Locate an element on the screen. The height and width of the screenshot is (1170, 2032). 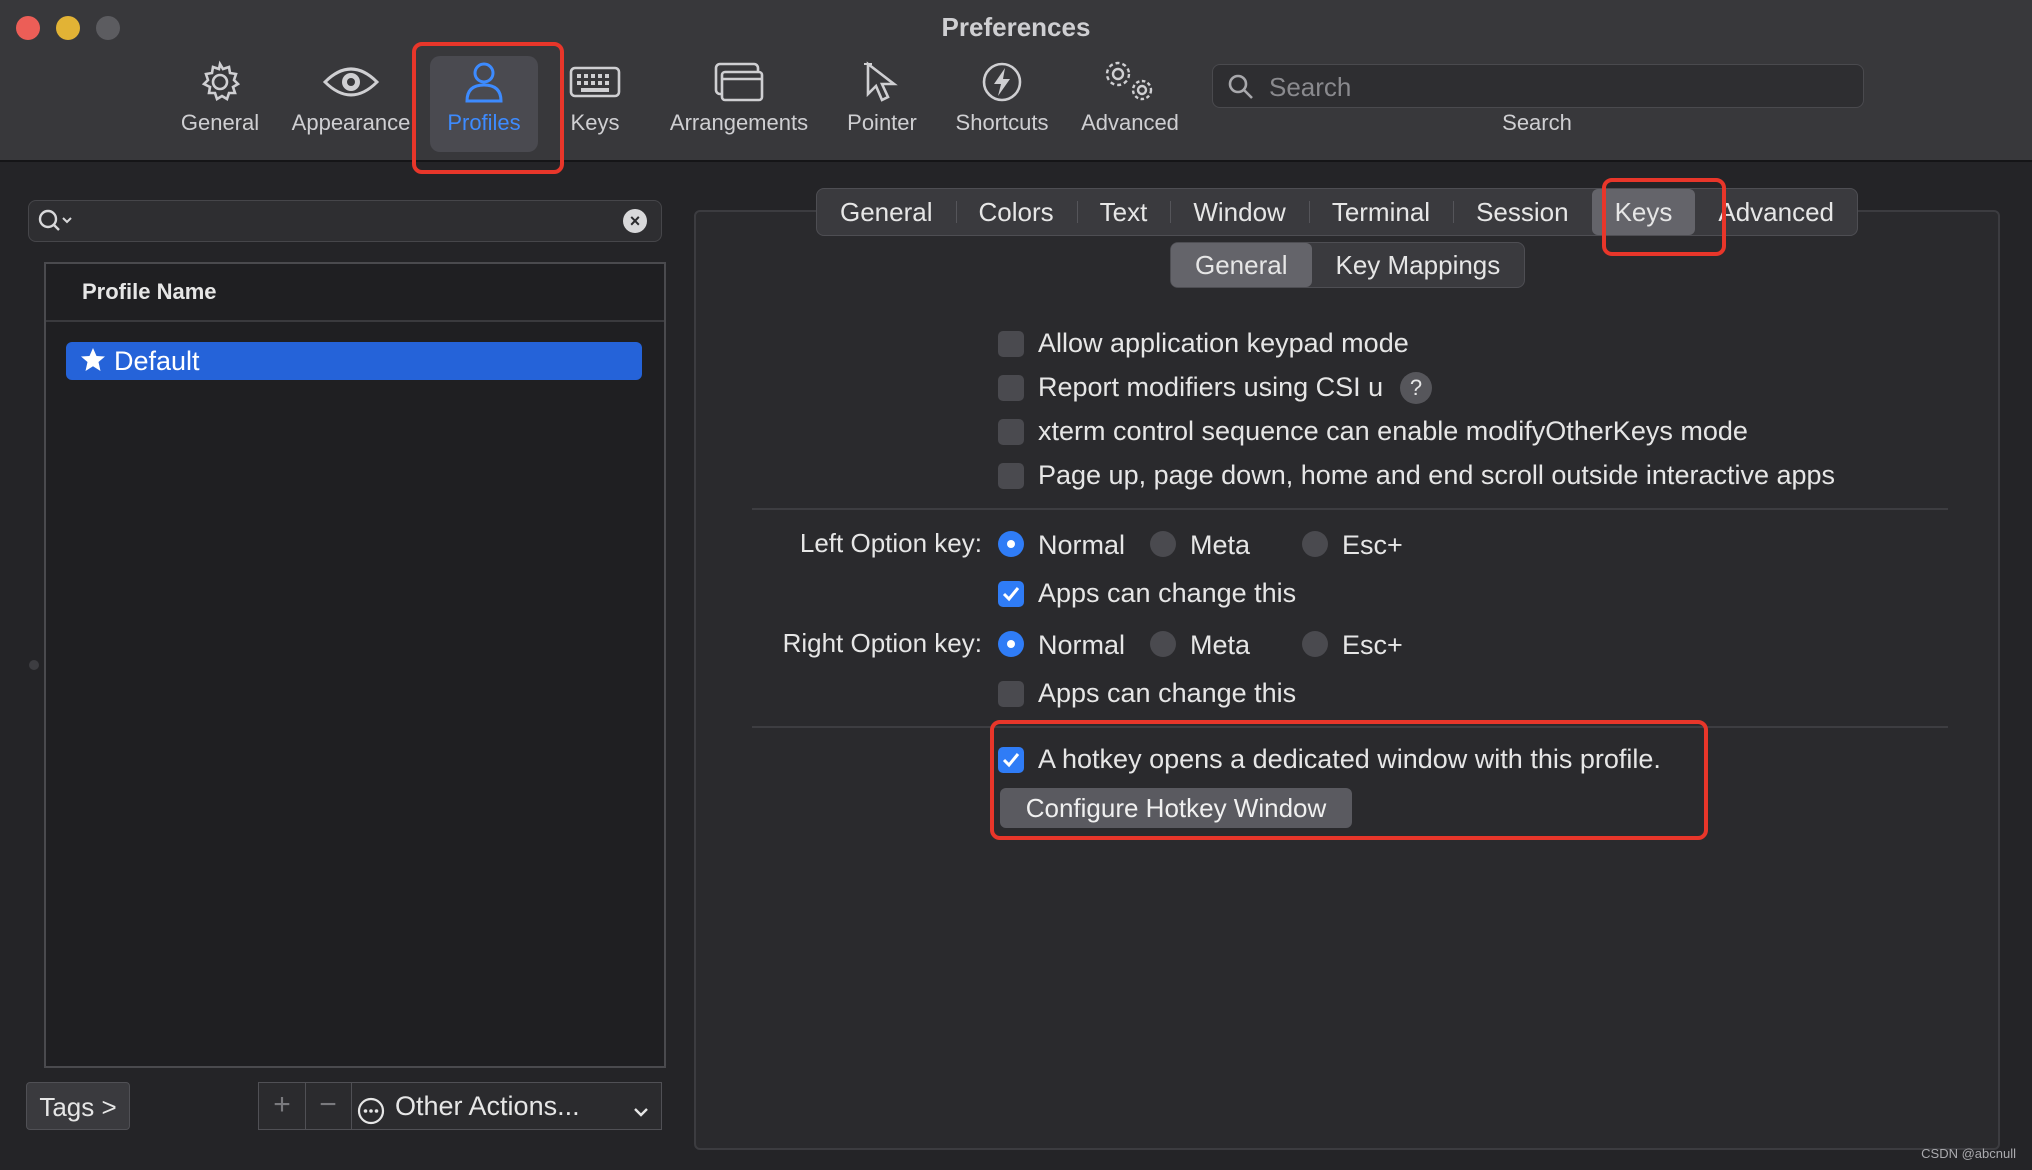
left-apps-can-change-label: Apps can change this is located at coordinates (1167, 593).